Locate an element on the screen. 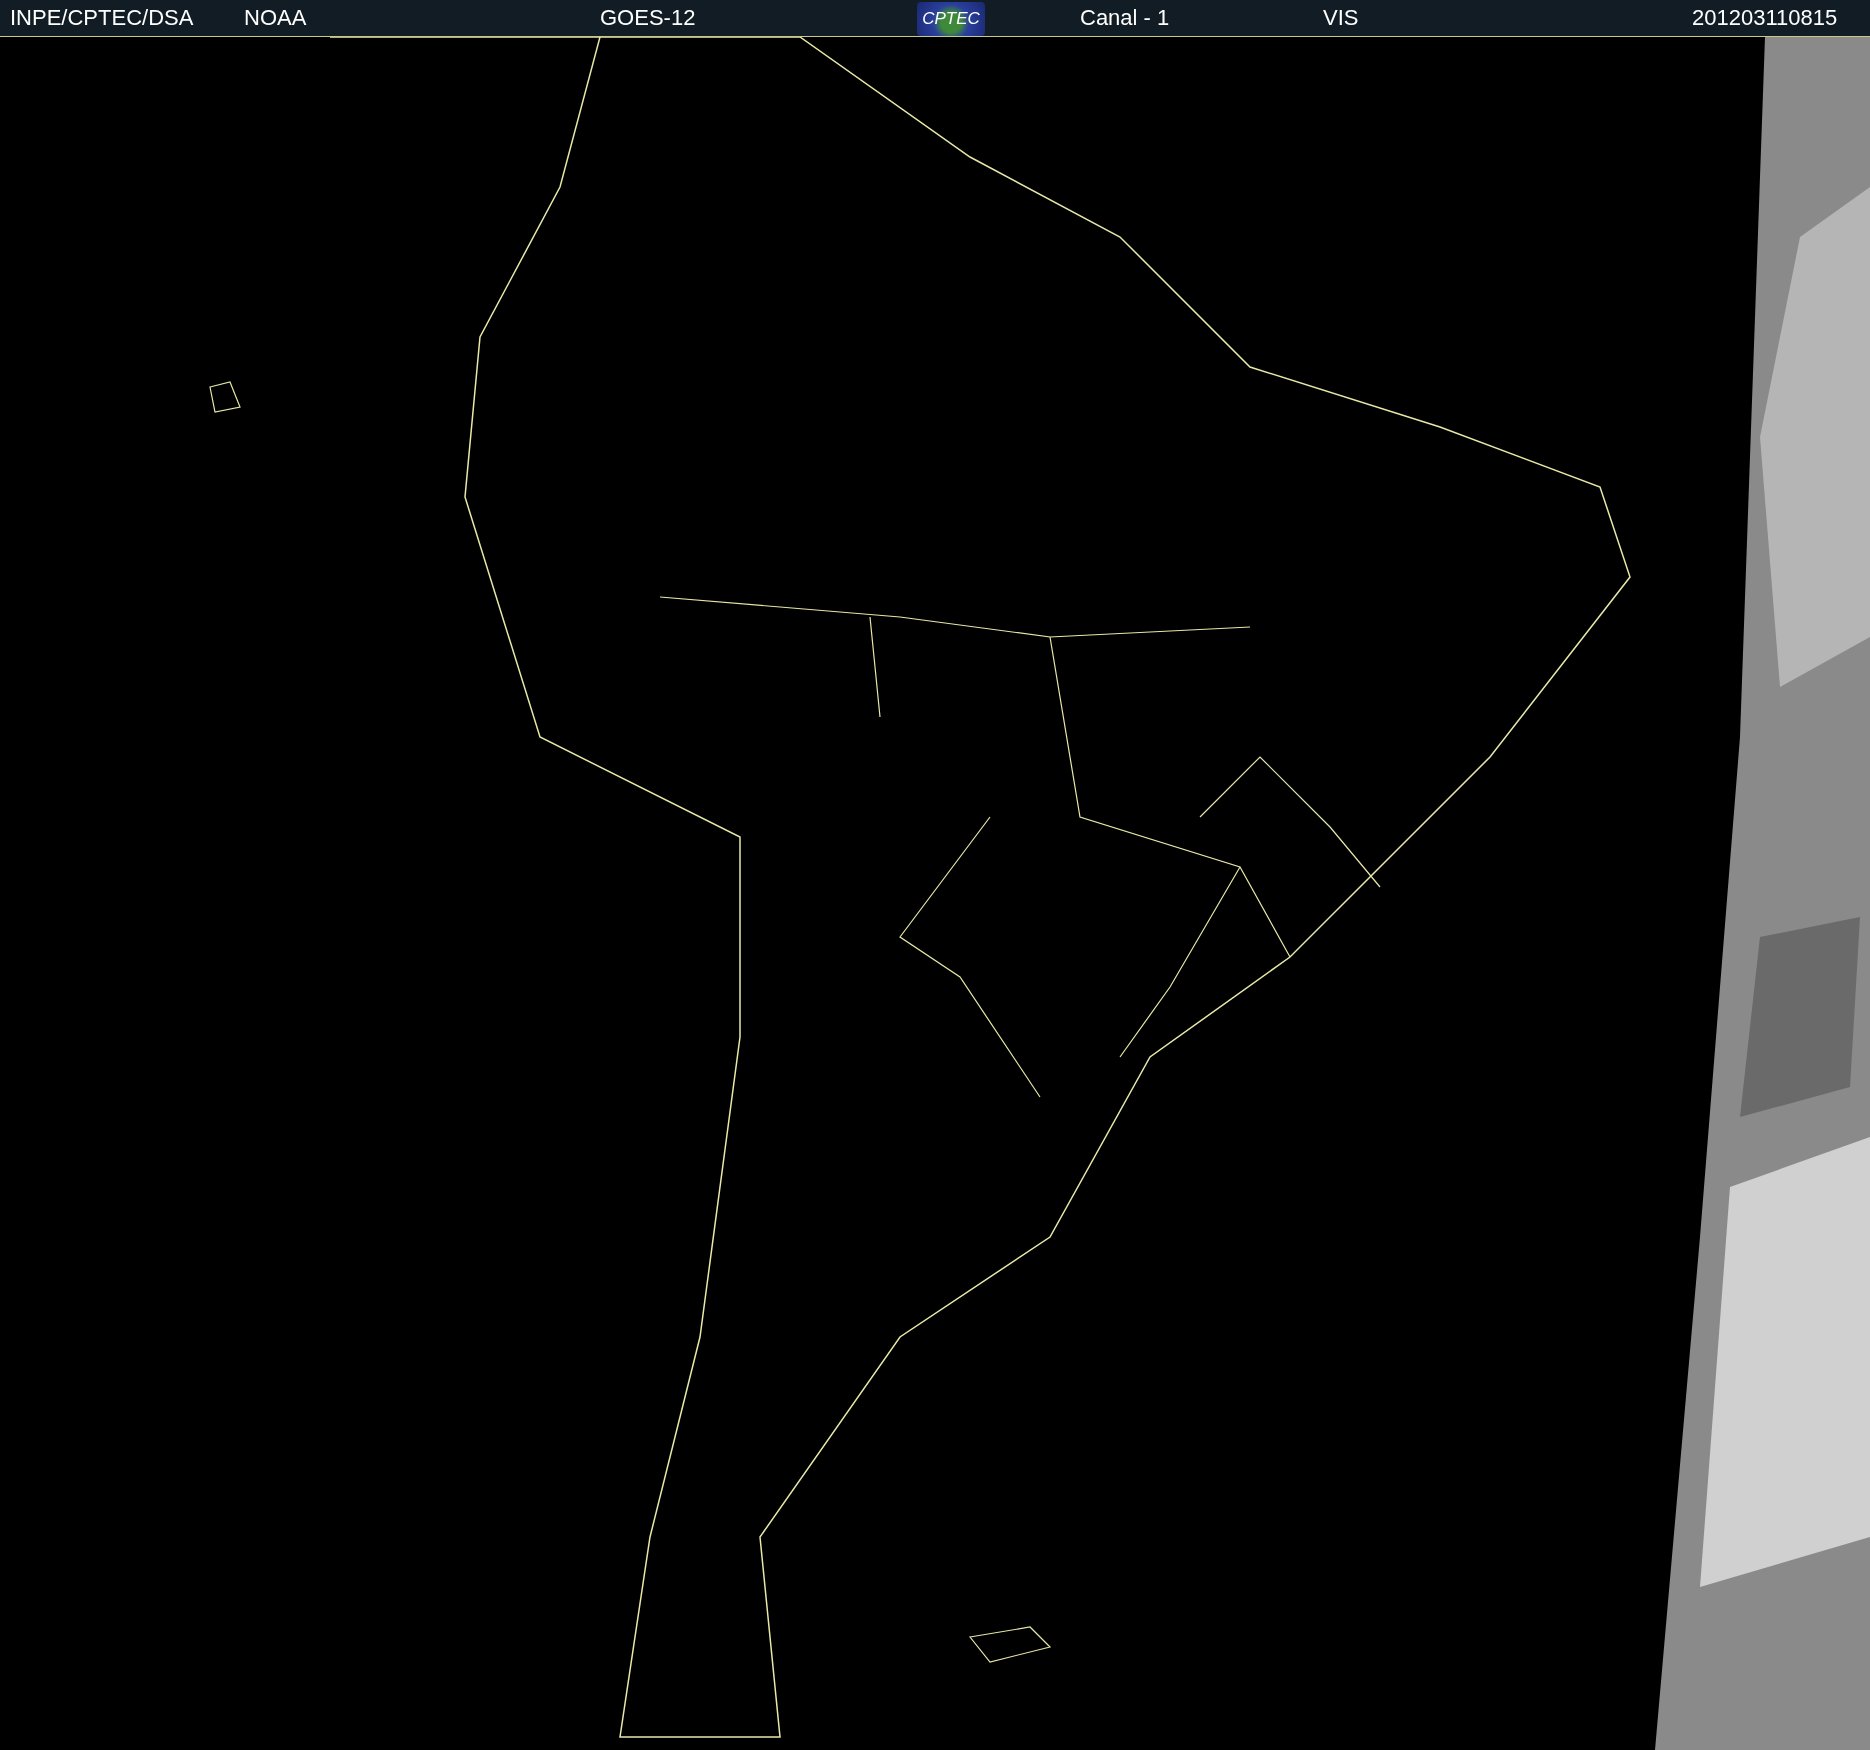 This screenshot has width=1870, height=1750. satellite-label: GOES-12 is located at coordinates (648, 18).